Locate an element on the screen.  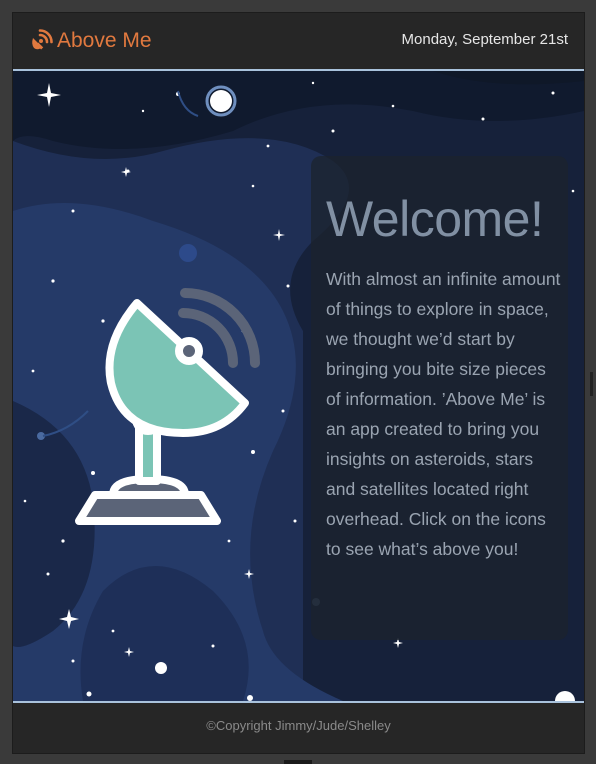
header: Above Me Monday, September 21st is located at coordinates (298, 41).